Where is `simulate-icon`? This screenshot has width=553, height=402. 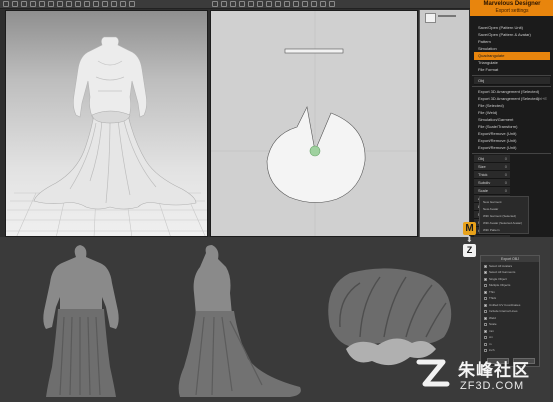
simulate-icon is located at coordinates (51, 4).